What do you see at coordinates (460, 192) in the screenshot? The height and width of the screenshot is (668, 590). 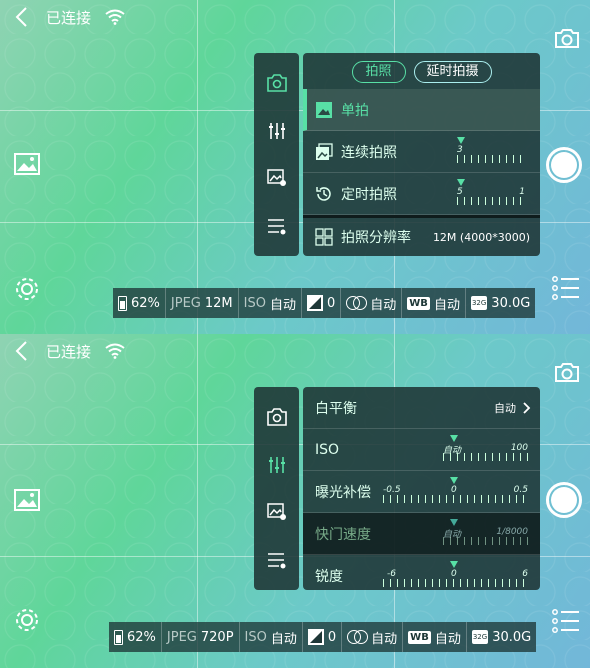 I see `slider-min: 5` at bounding box center [460, 192].